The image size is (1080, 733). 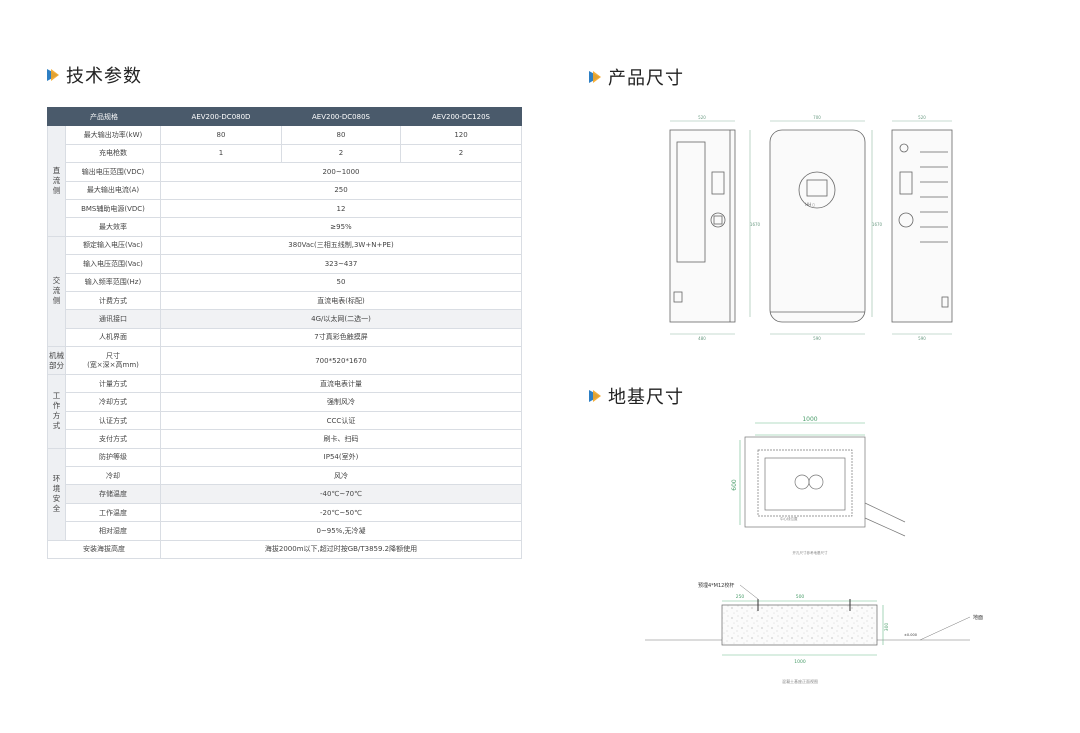 I want to click on spec-value: 4G/以太网(二选一), so click(x=341, y=319).